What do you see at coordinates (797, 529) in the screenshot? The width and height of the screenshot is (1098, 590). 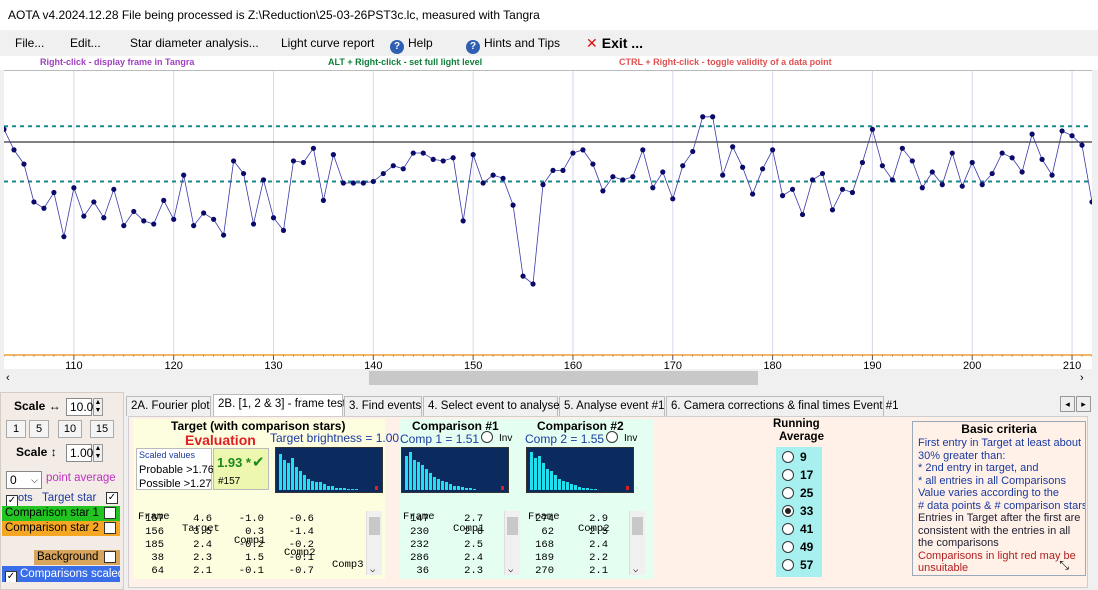 I see `running-average-option-41: 41` at bounding box center [797, 529].